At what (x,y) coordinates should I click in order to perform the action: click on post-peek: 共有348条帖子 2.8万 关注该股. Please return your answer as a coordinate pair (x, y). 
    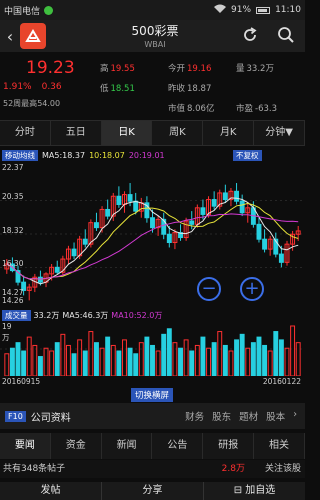
    Looking at the image, I should click on (152, 469).